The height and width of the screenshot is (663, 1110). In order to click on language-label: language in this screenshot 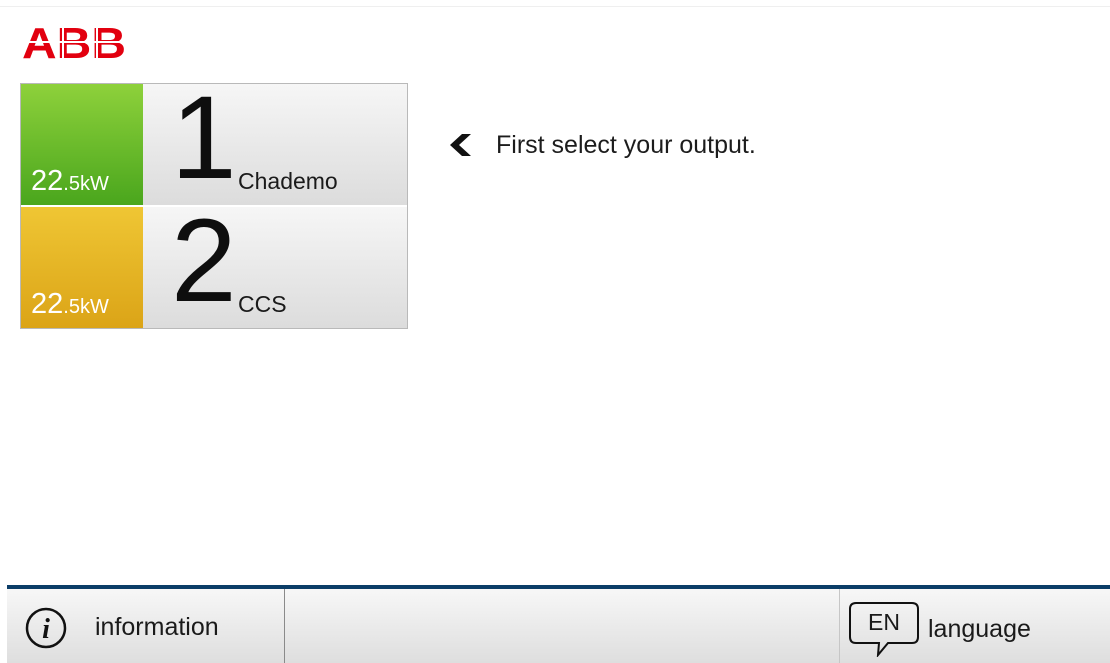, I will do `click(979, 629)`.